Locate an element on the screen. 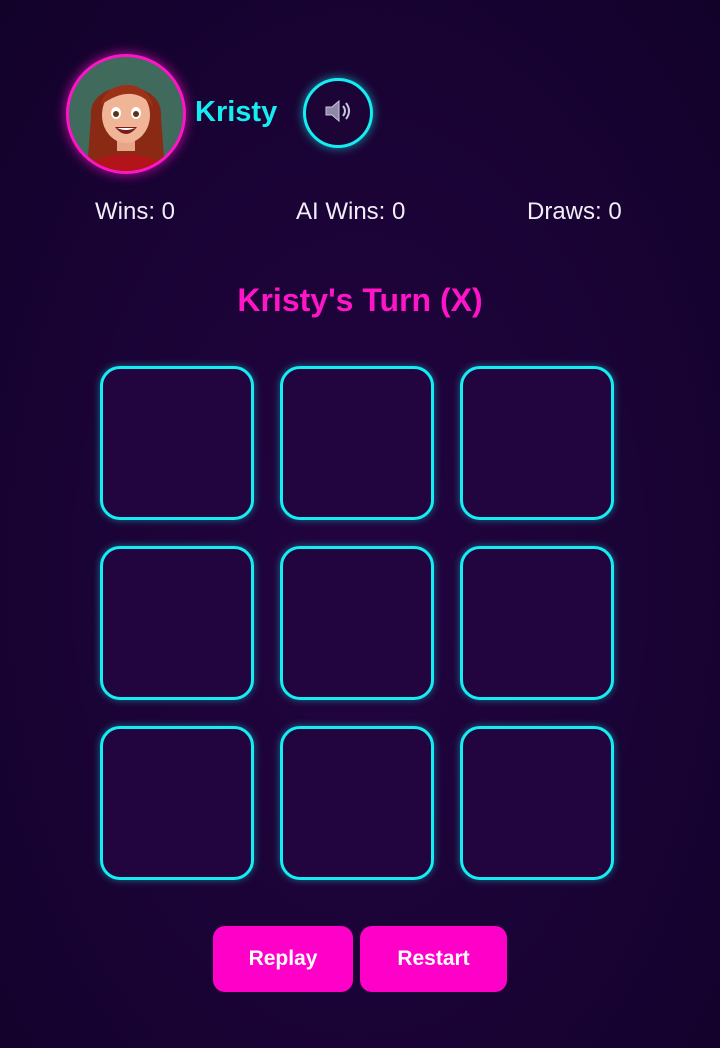 Image resolution: width=720 pixels, height=1048 pixels. draws: Draws: 0 is located at coordinates (574, 211).